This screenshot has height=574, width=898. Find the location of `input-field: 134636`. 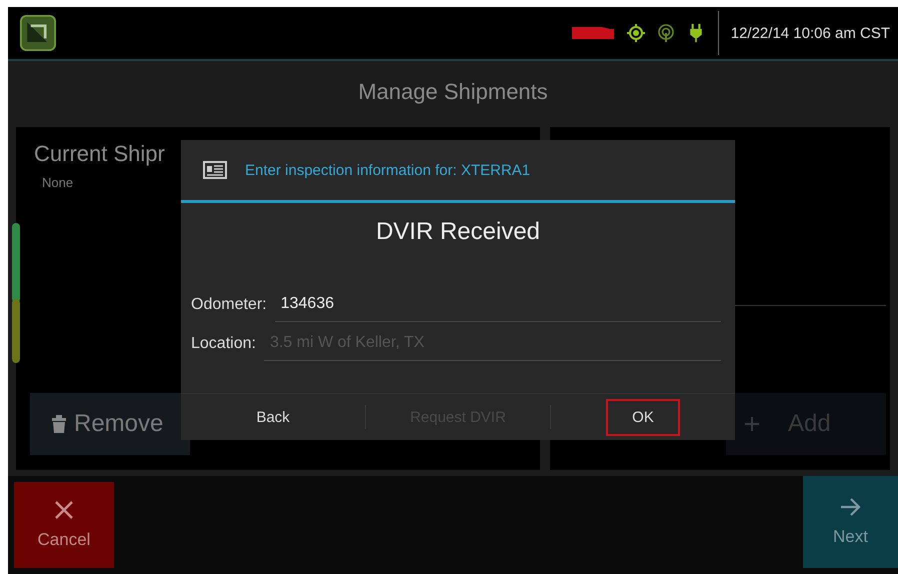

input-field: 134636 is located at coordinates (497, 306).